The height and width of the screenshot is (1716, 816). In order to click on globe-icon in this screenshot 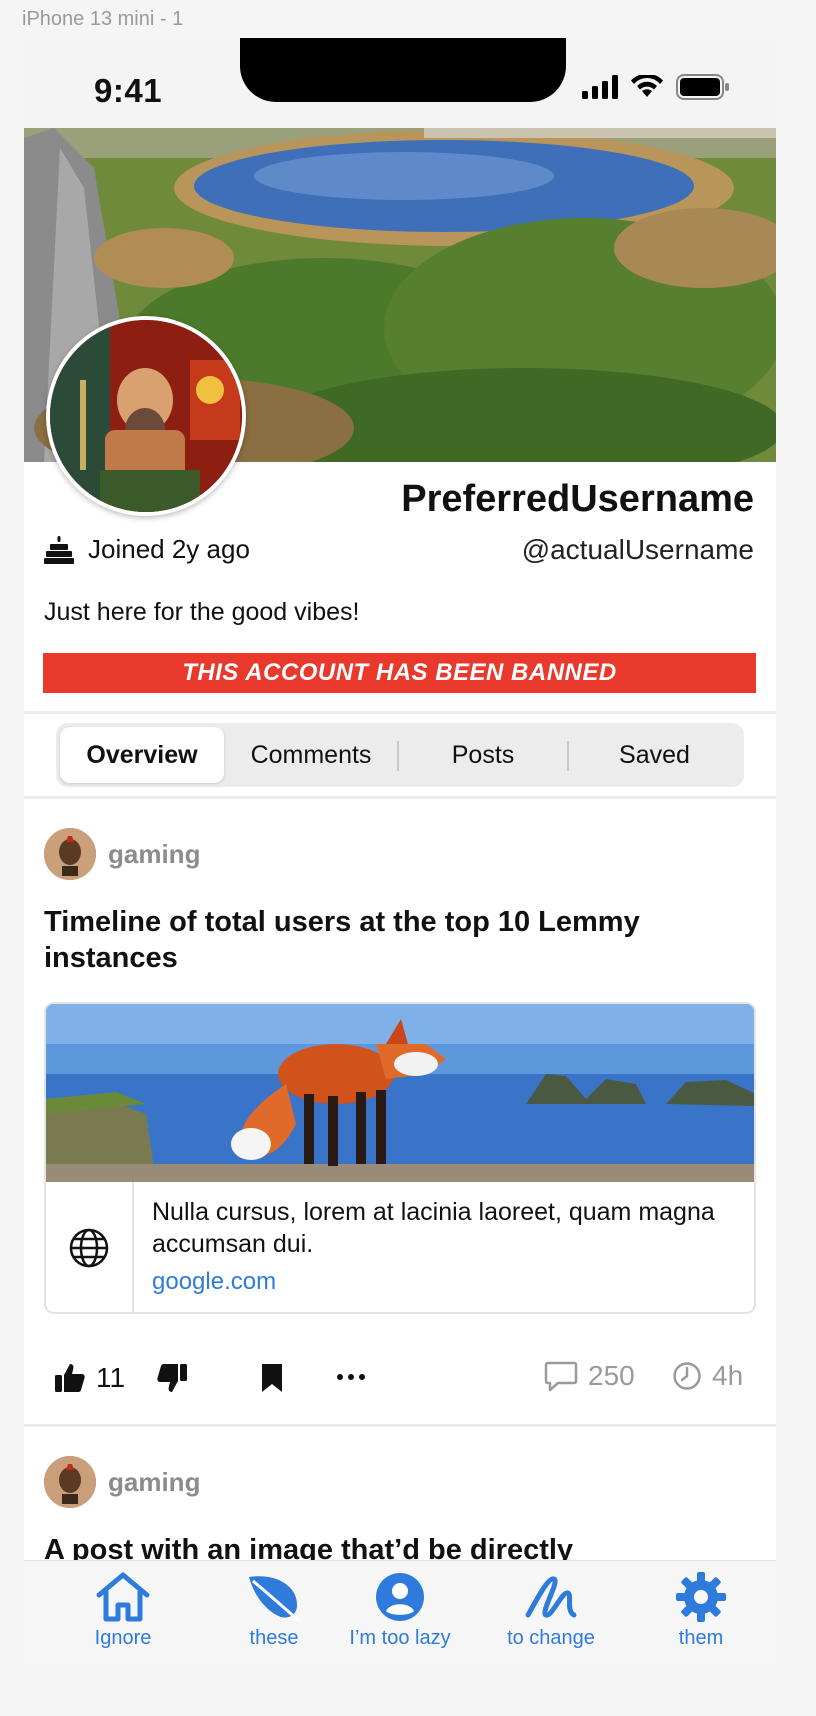, I will do `click(89, 1248)`.